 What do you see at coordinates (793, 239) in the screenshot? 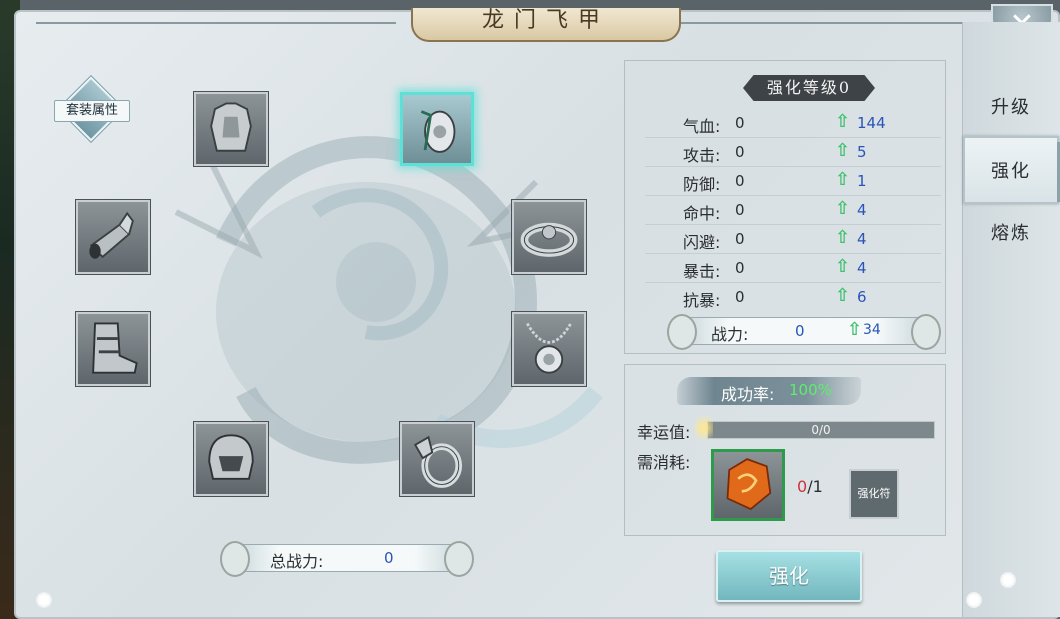
I see `stat-row: 闪避: 0 ⇧ 4` at bounding box center [793, 239].